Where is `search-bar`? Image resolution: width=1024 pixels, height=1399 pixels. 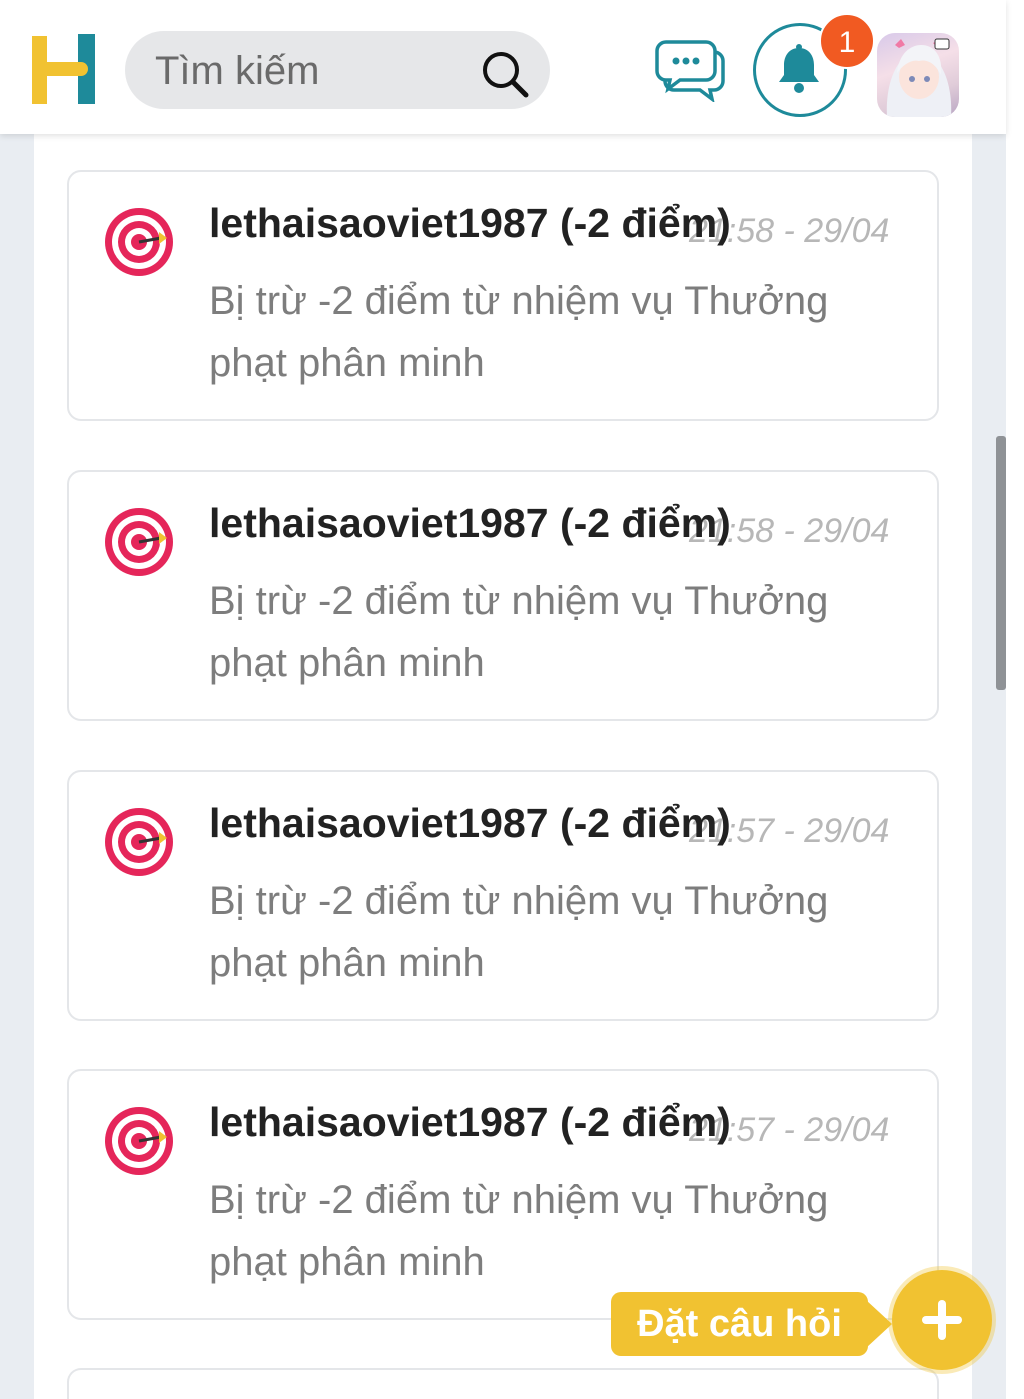
search-bar is located at coordinates (337, 70).